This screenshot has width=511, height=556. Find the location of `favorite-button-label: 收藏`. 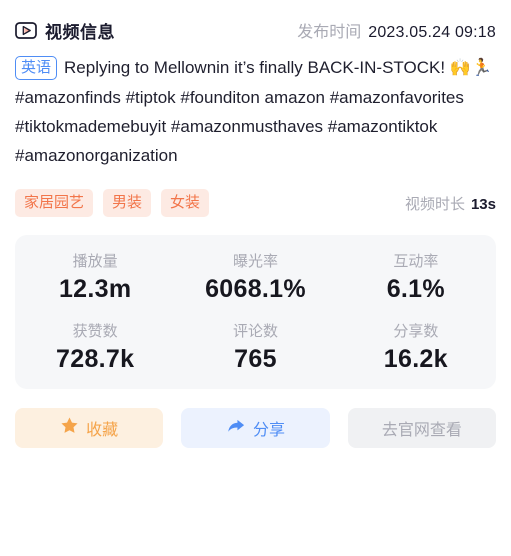

favorite-button-label: 收藏 is located at coordinates (102, 430).